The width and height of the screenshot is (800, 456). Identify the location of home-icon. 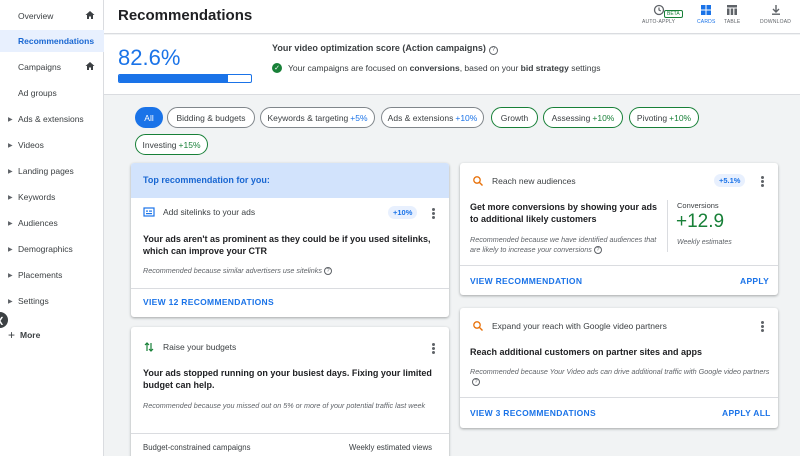
(90, 15).